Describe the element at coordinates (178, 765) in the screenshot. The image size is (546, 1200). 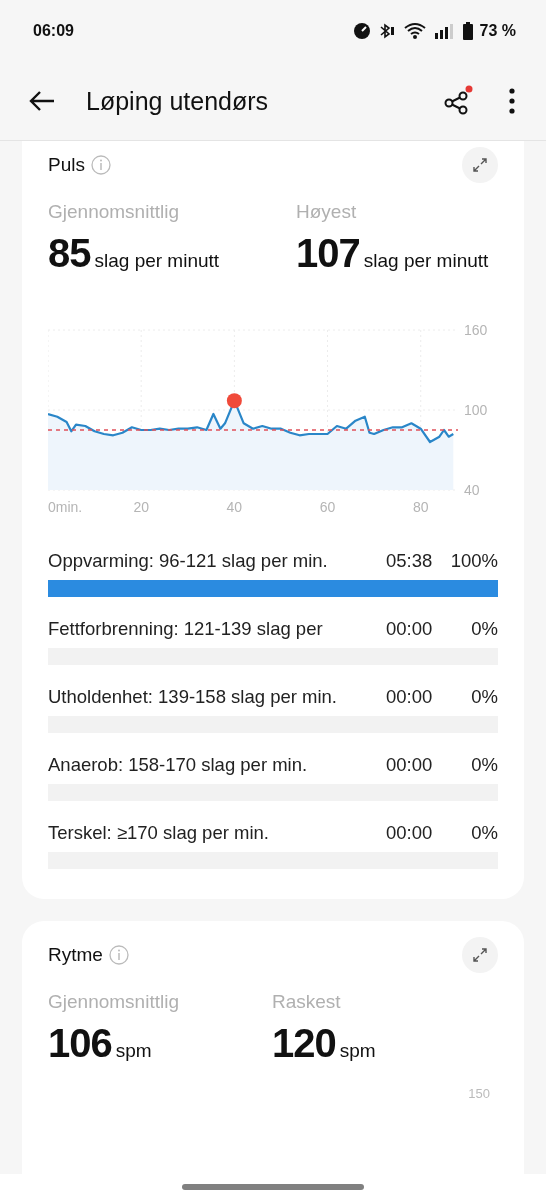
I see `zone-label: Anaerob: 158-170 slag per min.` at that location.